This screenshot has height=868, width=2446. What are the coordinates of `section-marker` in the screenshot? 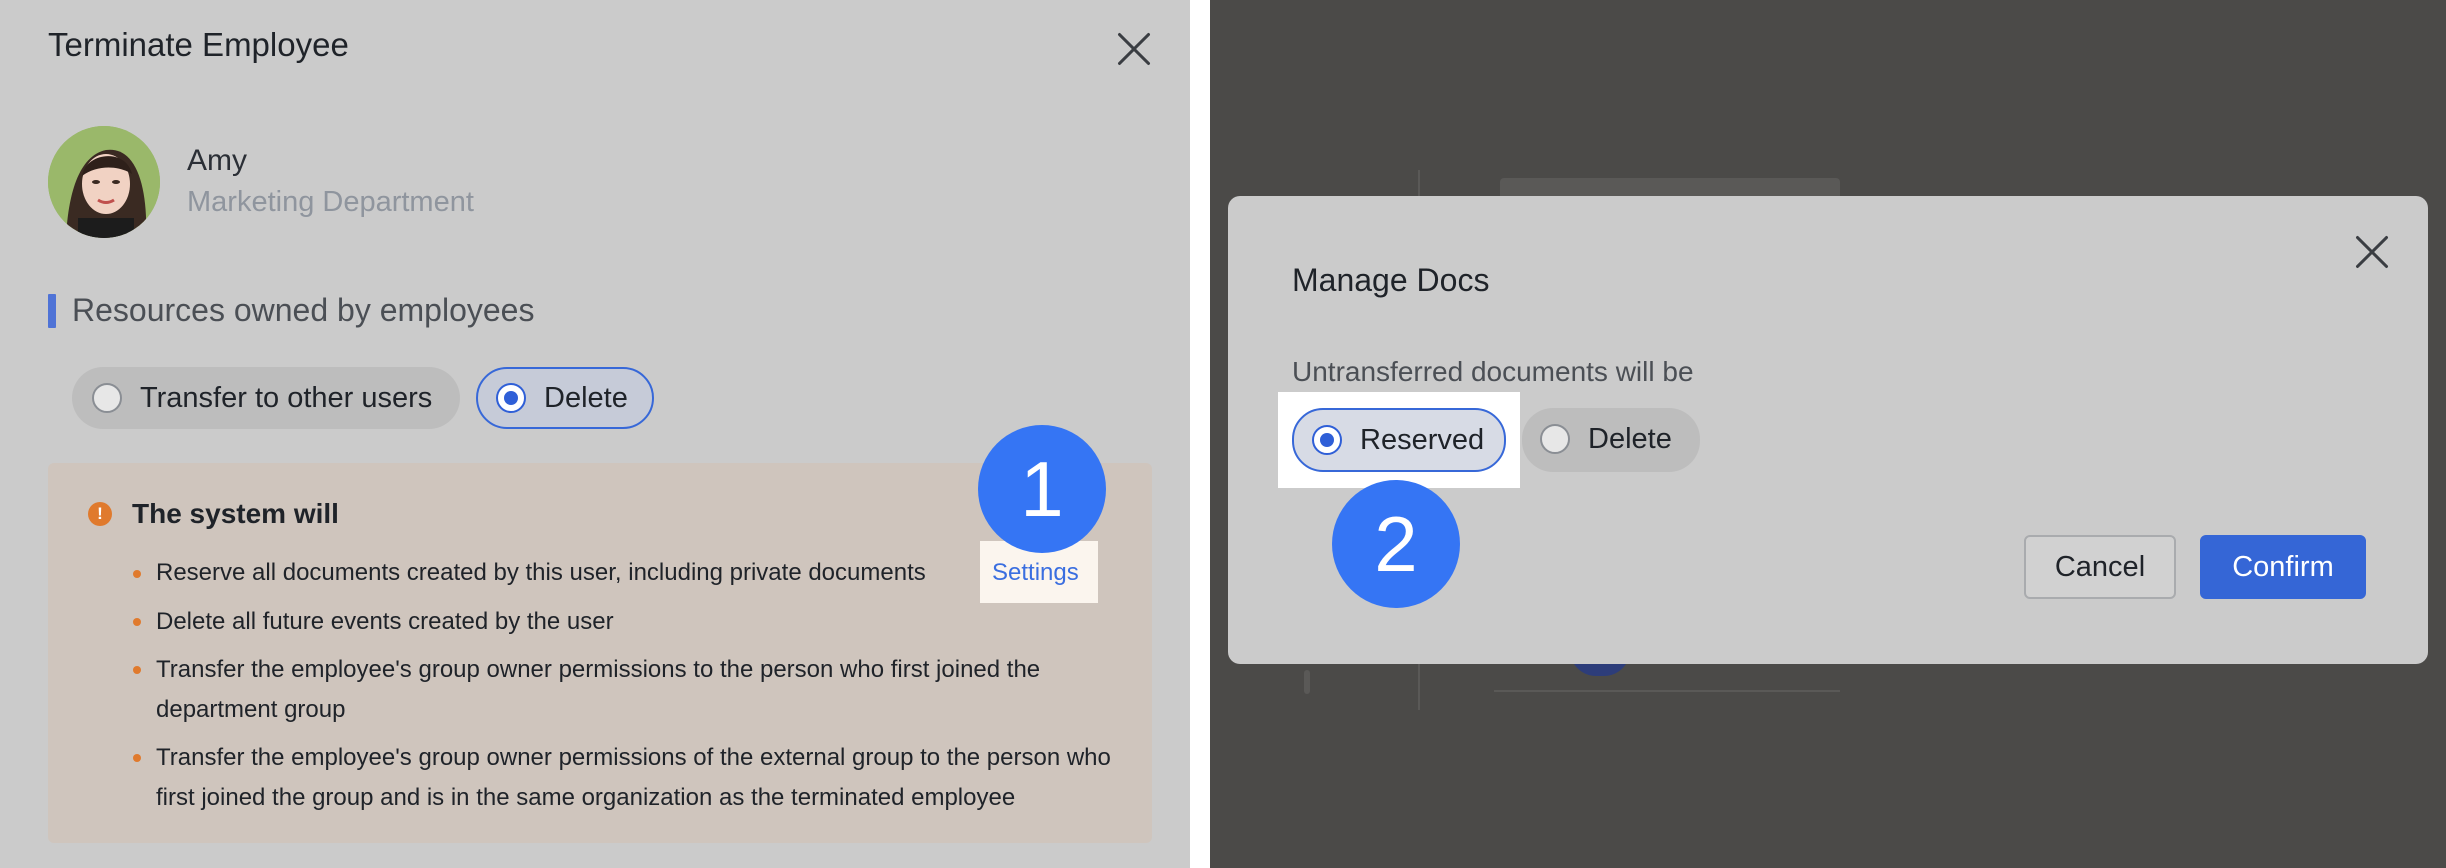 It's located at (52, 311).